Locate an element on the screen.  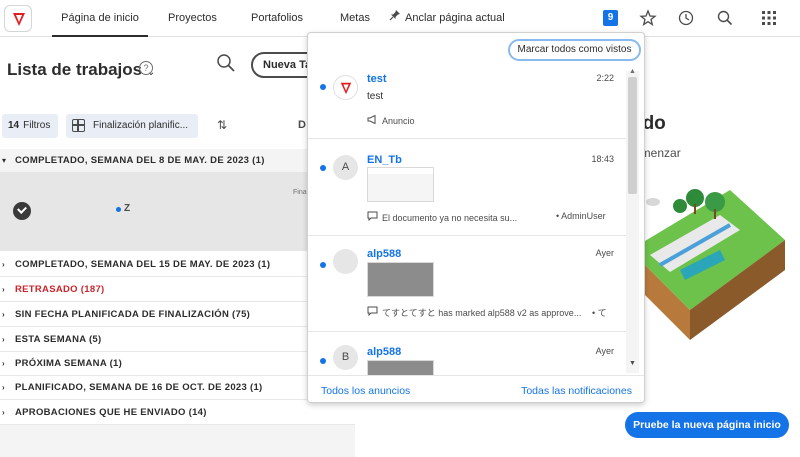
filters-button: 14 Filtros is located at coordinates (30, 126).